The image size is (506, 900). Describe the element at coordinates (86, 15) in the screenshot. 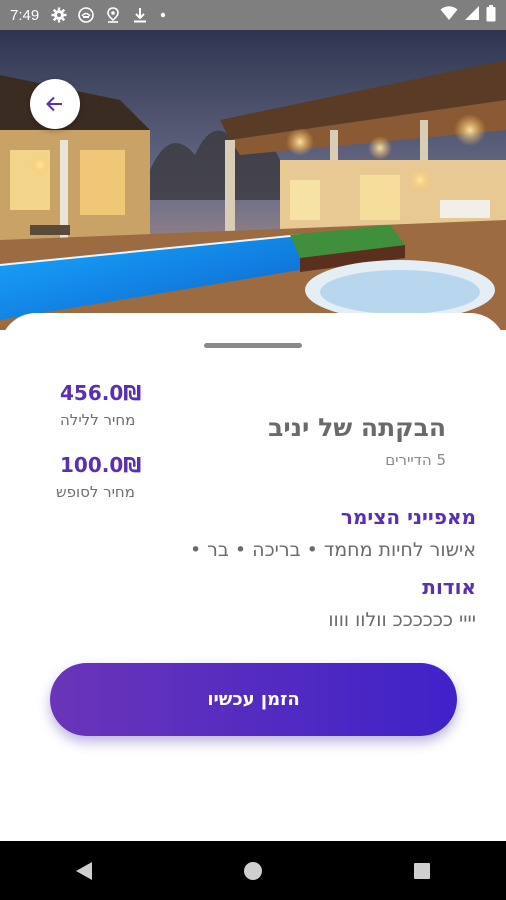

I see `app-notification-icon` at that location.